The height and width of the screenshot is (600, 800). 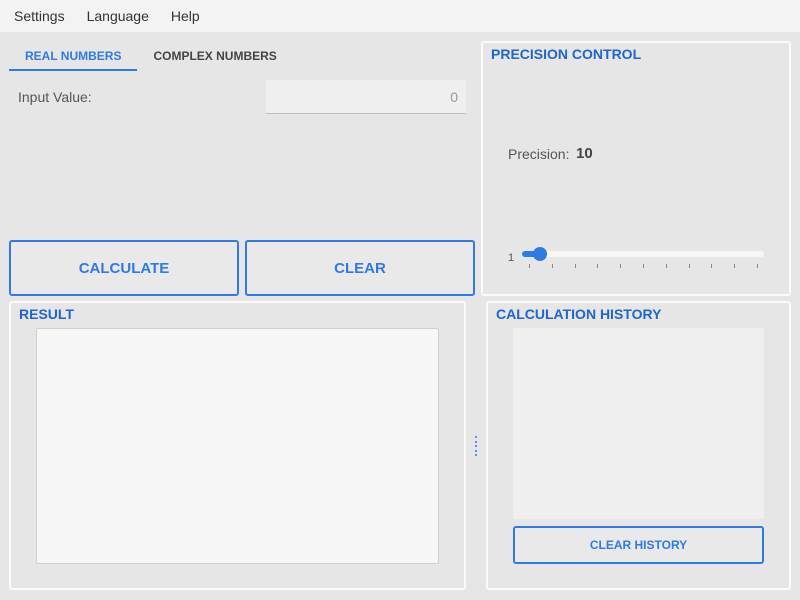 I want to click on slider-min-label: 1, so click(x=511, y=258).